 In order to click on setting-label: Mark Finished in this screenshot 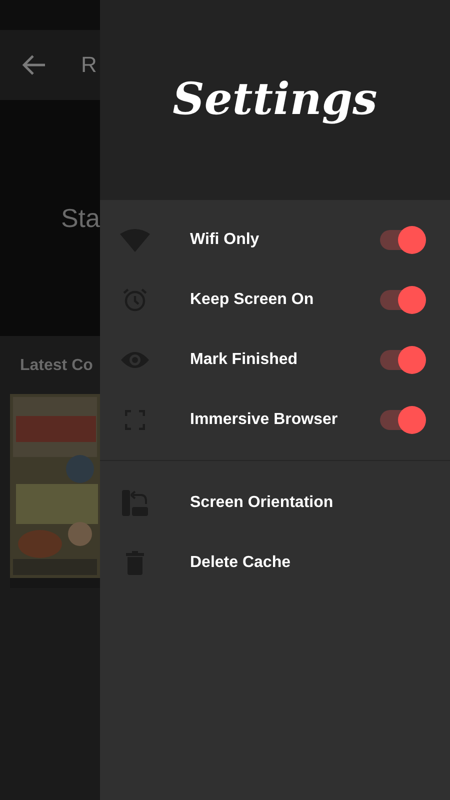, I will do `click(244, 360)`.